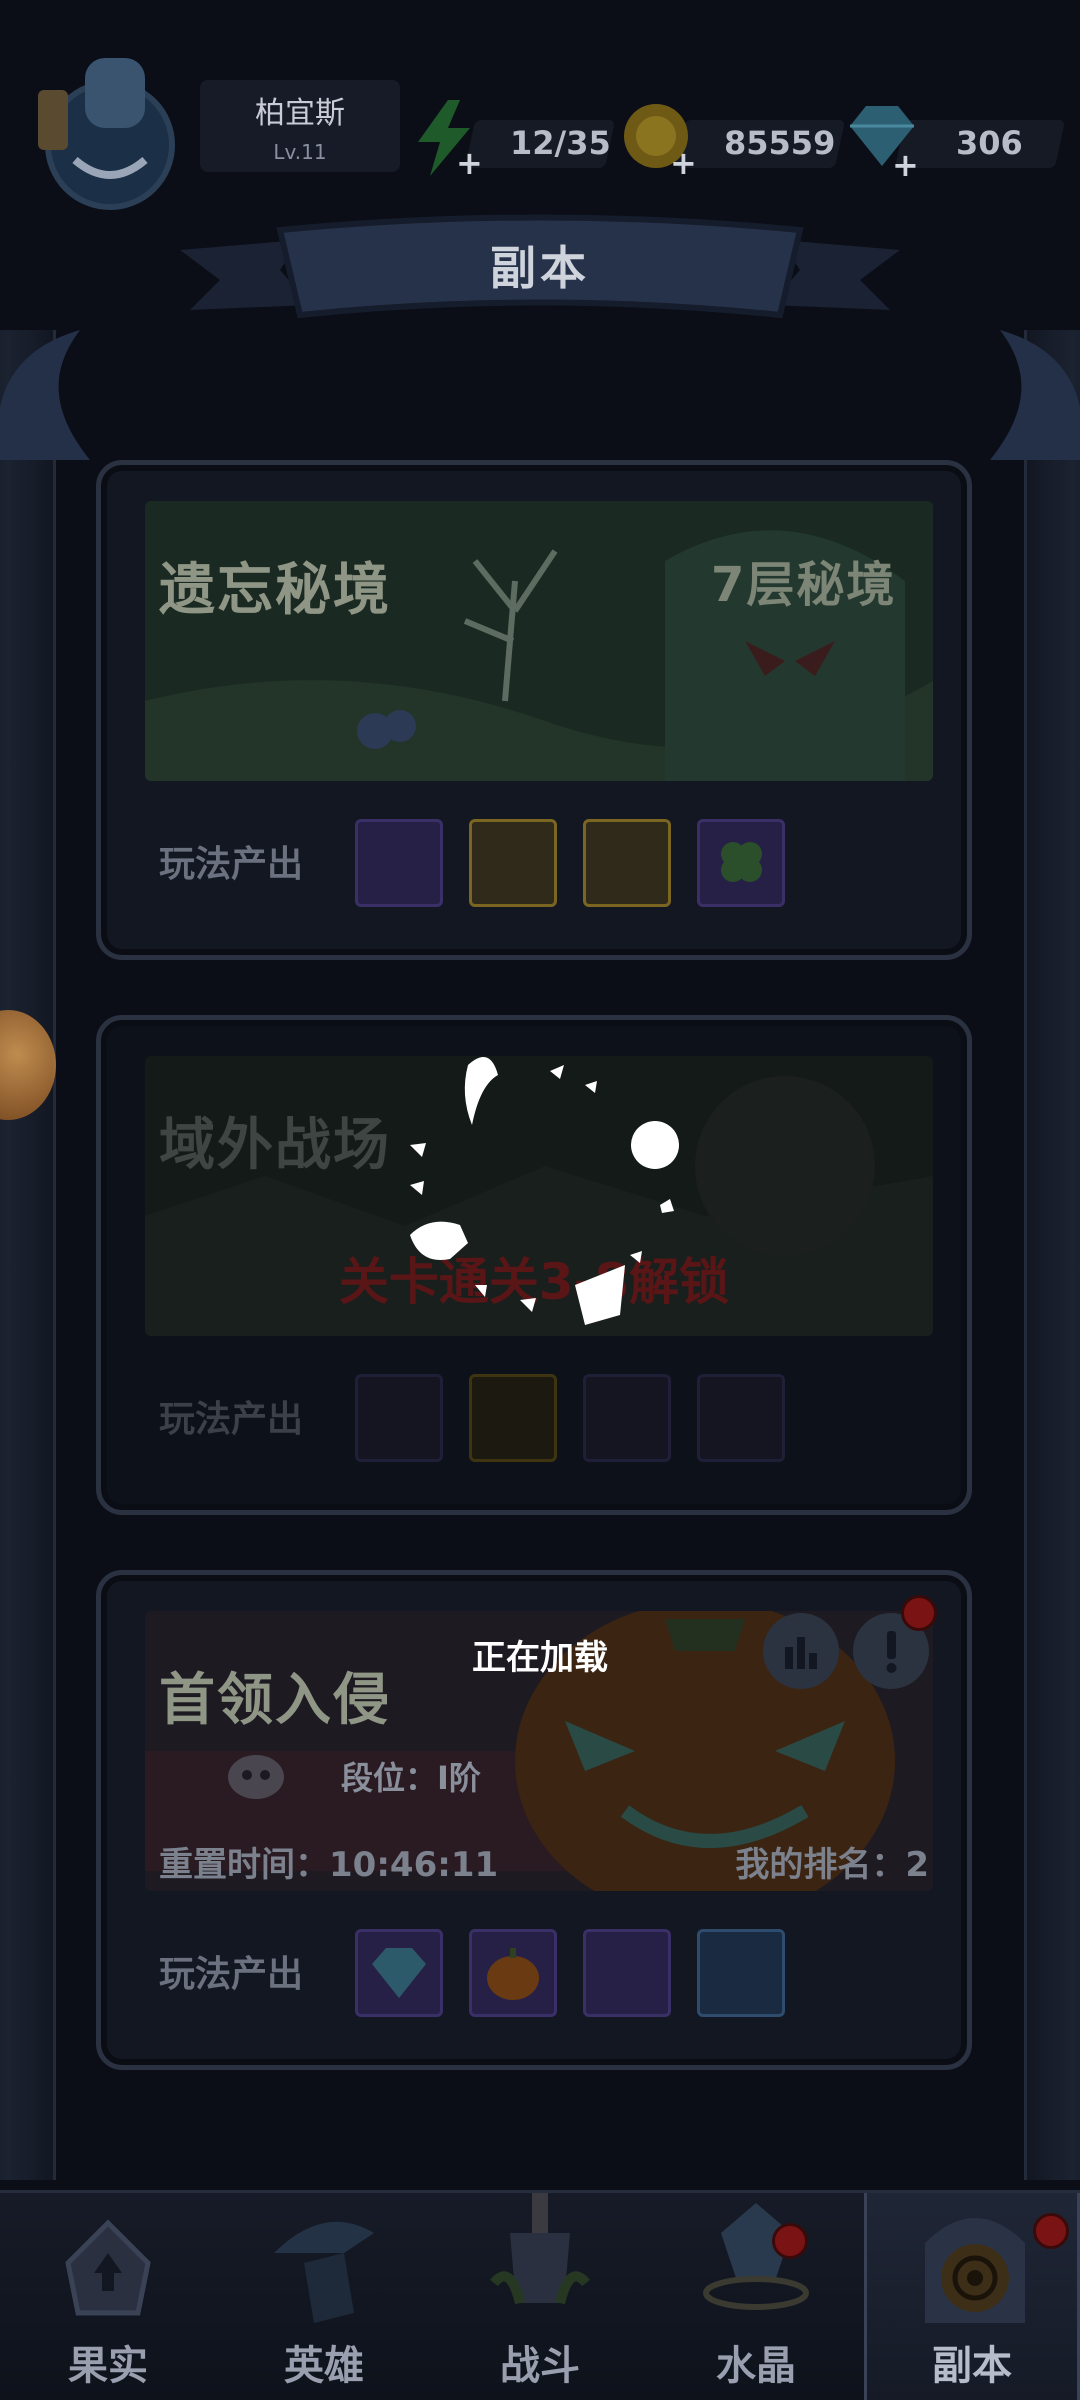 This screenshot has height=2400, width=1080. Describe the element at coordinates (300, 113) in the screenshot. I see `player-name: 柏宜斯` at that location.